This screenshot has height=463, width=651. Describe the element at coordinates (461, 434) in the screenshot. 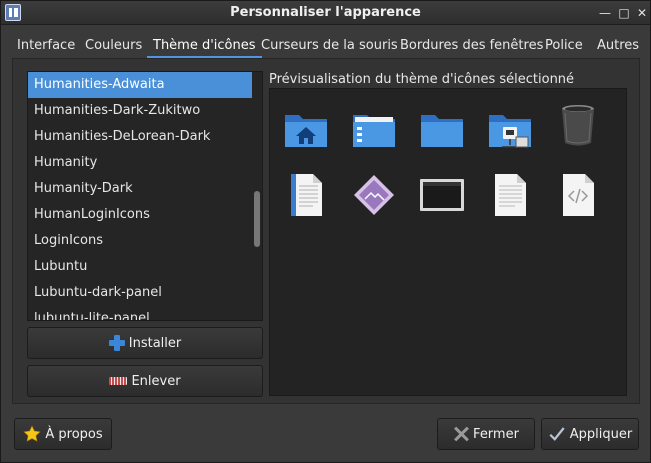

I see `close-icon` at that location.